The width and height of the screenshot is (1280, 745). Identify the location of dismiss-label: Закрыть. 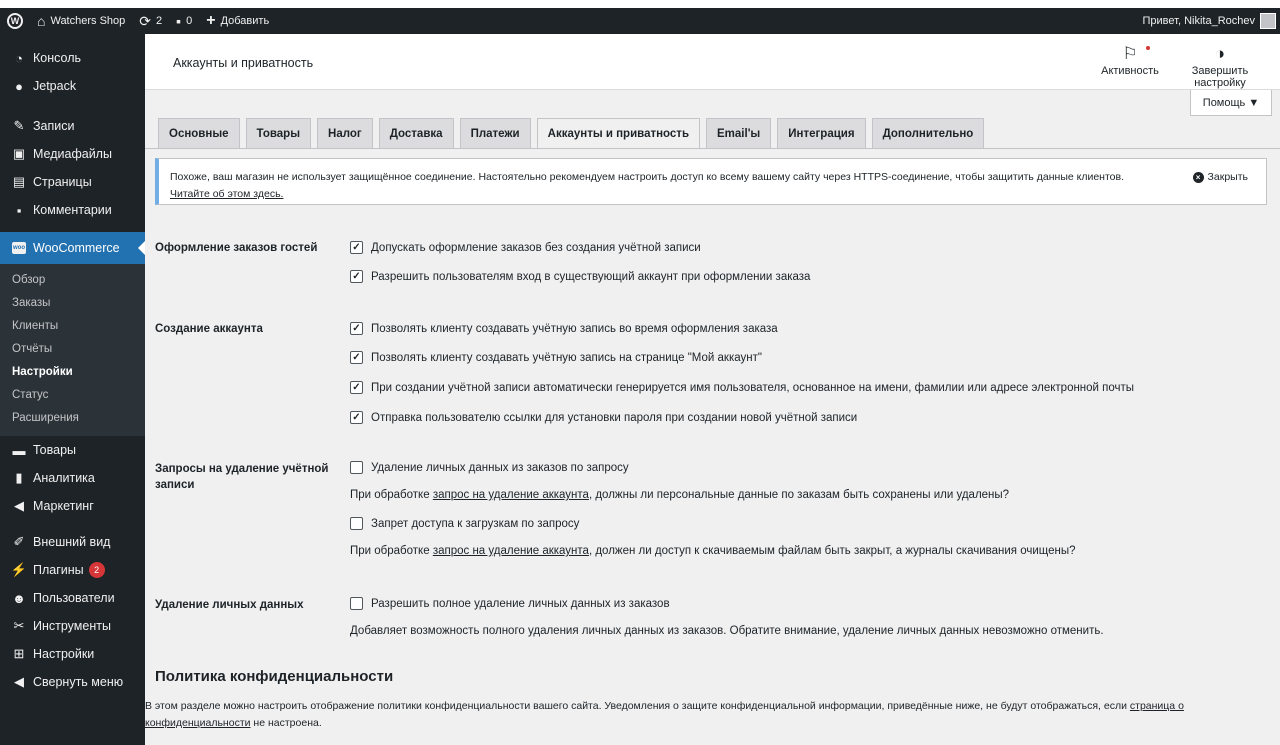
(1227, 177).